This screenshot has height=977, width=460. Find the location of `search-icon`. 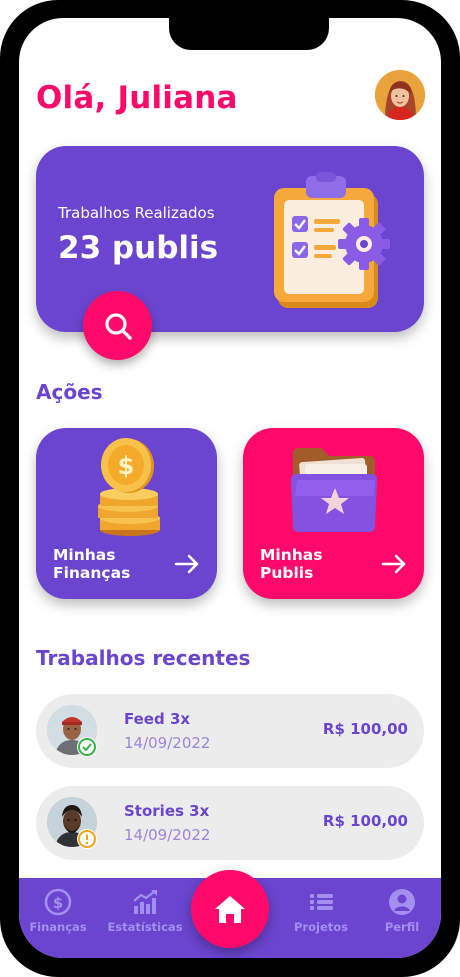

search-icon is located at coordinates (118, 326).